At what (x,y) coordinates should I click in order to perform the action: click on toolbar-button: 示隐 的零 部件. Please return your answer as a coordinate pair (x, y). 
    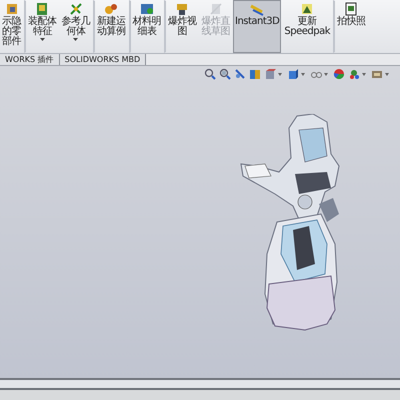
    Looking at the image, I should click on (11, 26).